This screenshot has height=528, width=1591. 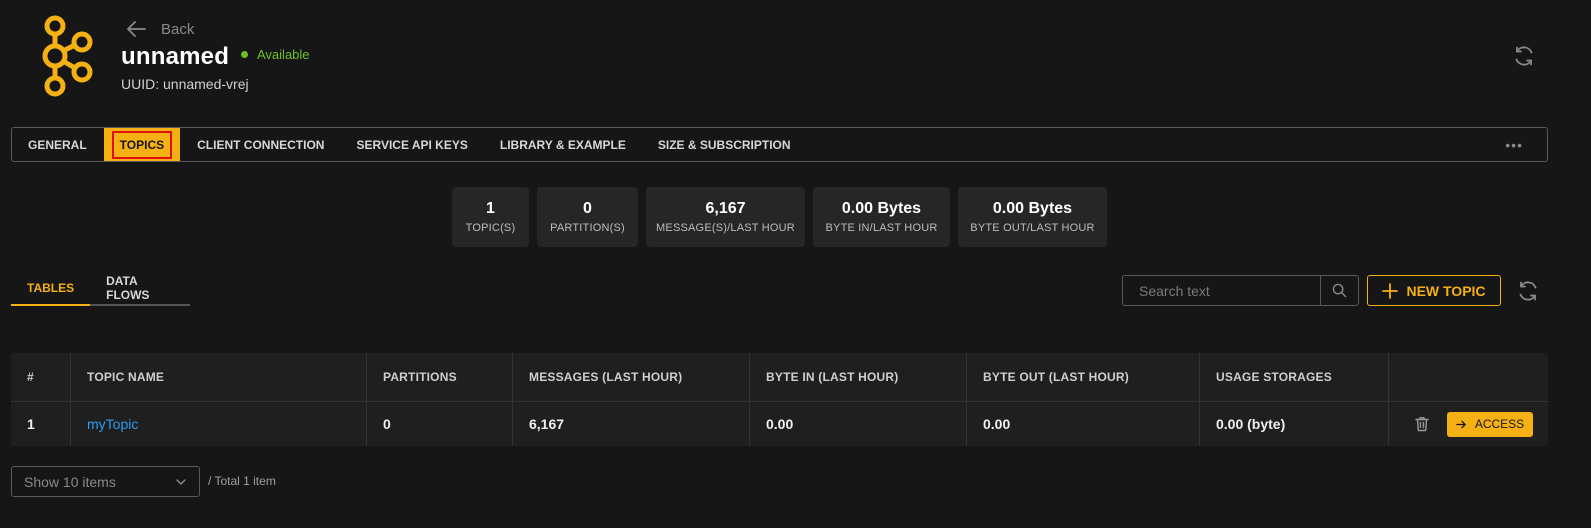 I want to click on kafka-logo, so click(x=67, y=56).